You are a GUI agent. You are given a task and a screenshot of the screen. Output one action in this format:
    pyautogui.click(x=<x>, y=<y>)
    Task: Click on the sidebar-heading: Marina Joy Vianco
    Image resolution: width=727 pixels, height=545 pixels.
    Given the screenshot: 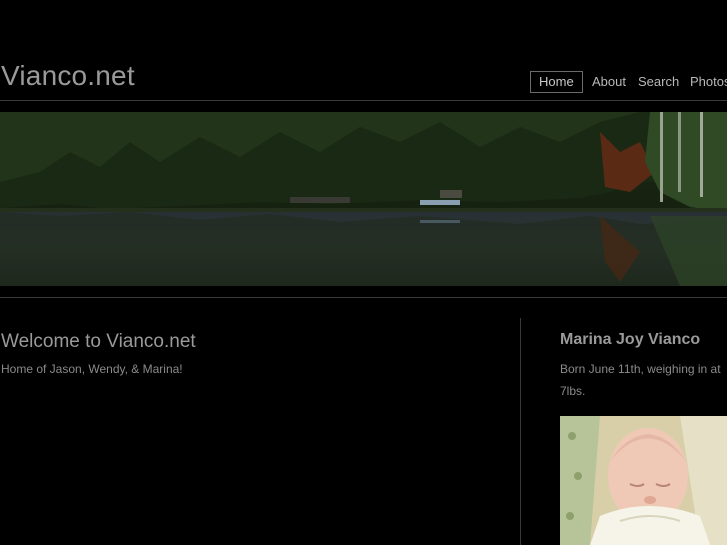 What is the action you would take?
    pyautogui.click(x=630, y=339)
    